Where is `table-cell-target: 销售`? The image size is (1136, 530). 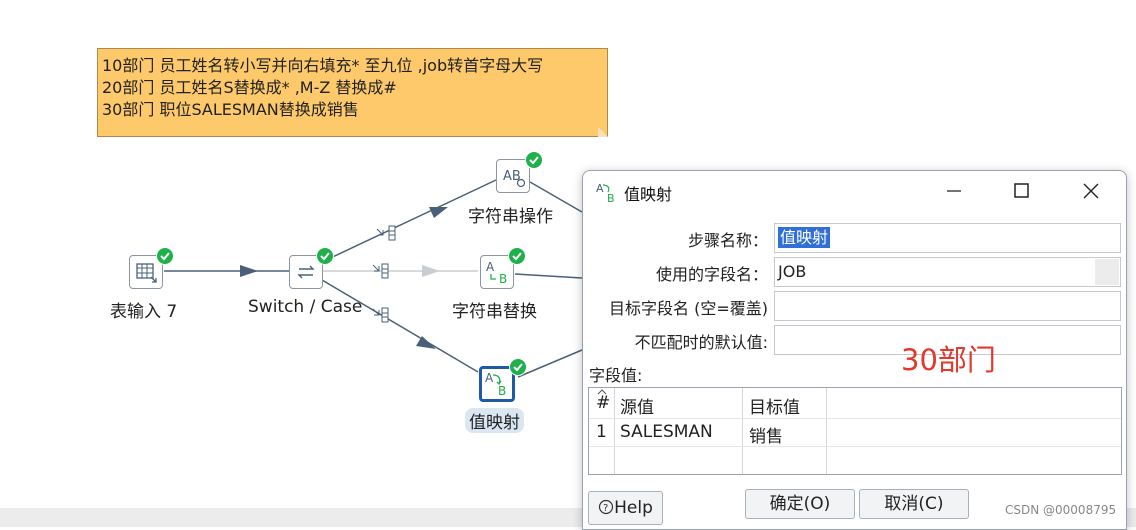
table-cell-target: 销售 is located at coordinates (766, 434).